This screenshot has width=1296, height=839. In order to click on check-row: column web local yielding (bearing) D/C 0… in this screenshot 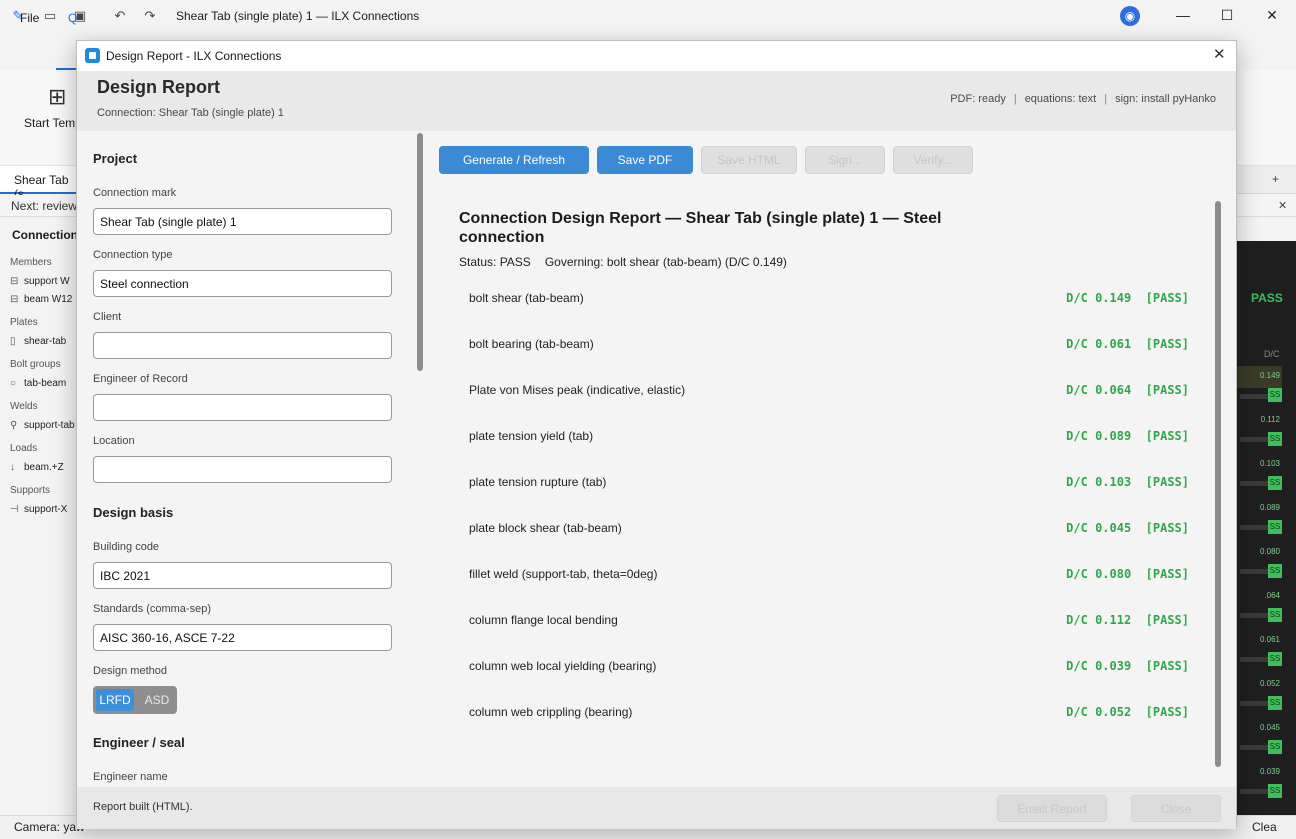, I will do `click(829, 669)`.